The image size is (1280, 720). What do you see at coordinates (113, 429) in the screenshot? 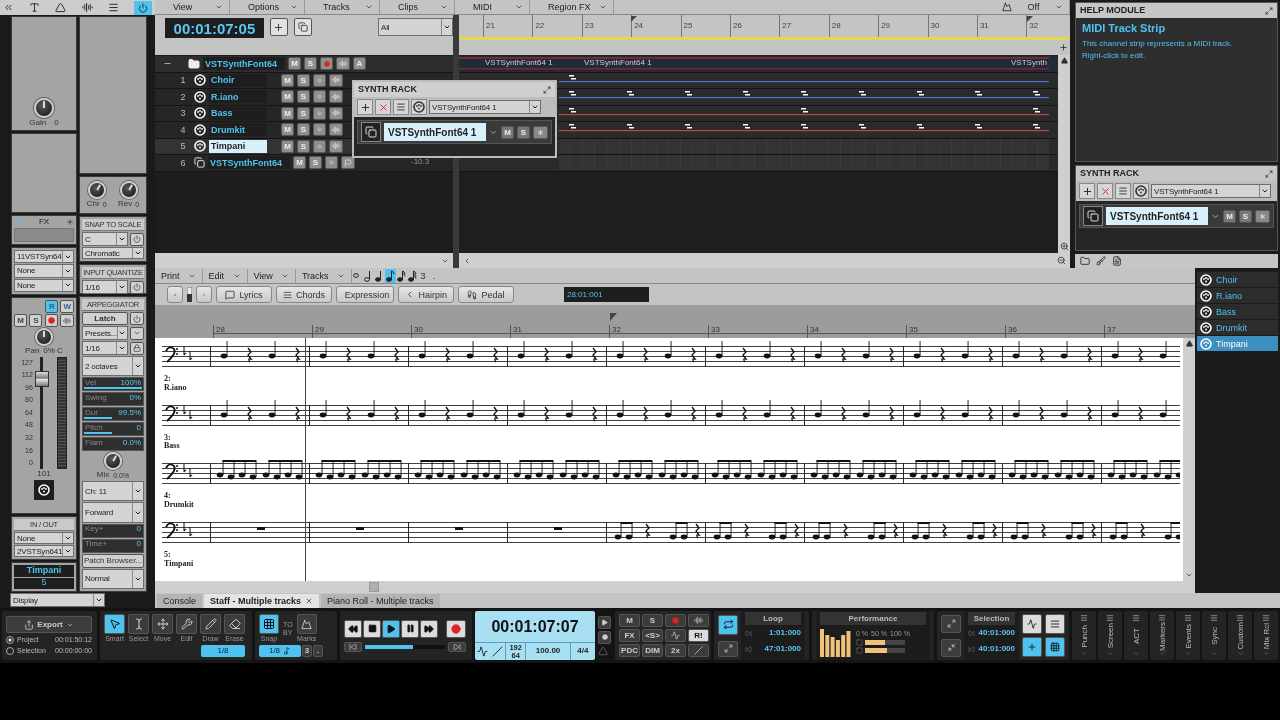
I see `parameter-slider: Pitch 0` at bounding box center [113, 429].